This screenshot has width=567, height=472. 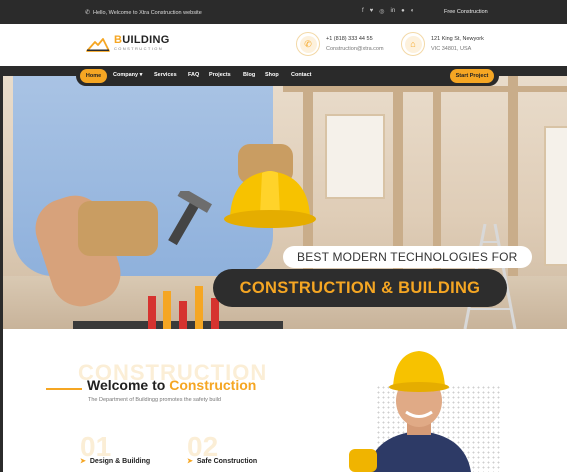 I want to click on hero-caption-top: BEST MODERN TECHNOLOGIES FOR, so click(x=407, y=257).